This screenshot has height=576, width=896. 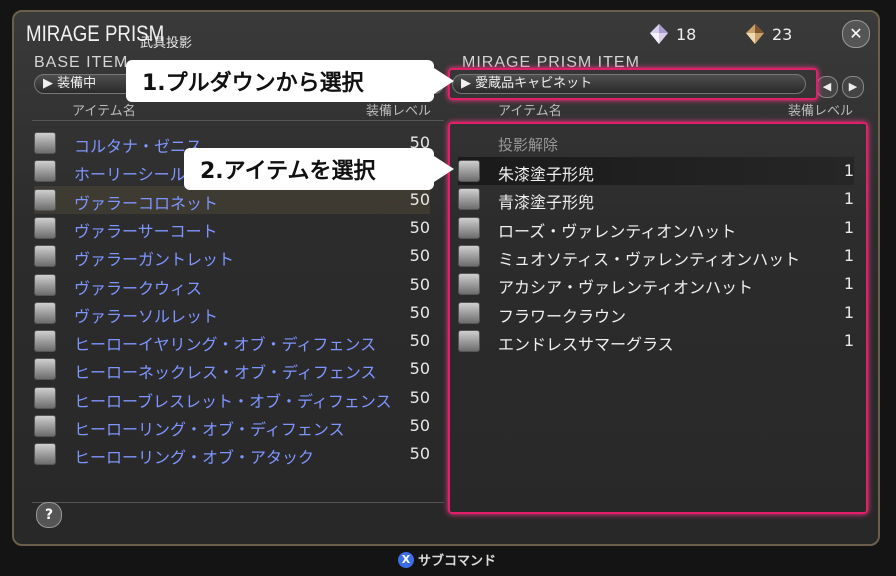 I want to click on title-bar: MIRAGE PRISM 武具投影 18 23 ✕, so click(x=446, y=32).